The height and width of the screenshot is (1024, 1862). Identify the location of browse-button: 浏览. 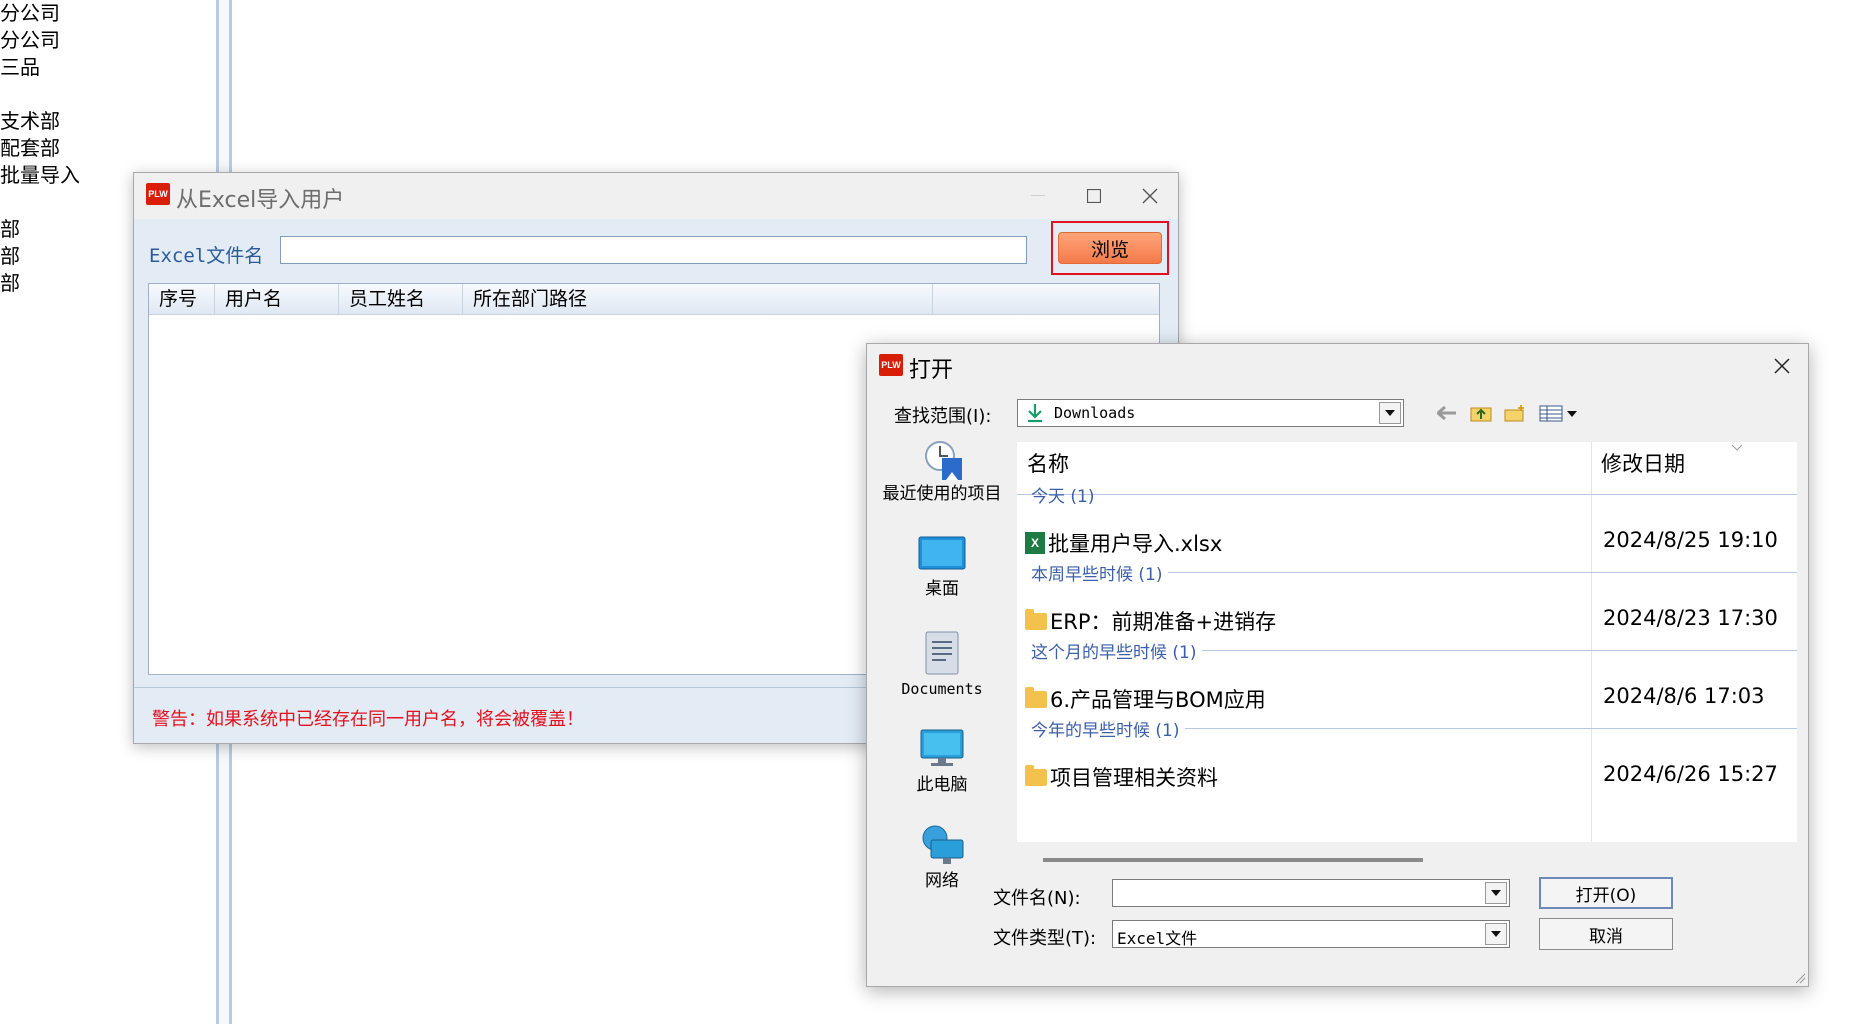
(1110, 248).